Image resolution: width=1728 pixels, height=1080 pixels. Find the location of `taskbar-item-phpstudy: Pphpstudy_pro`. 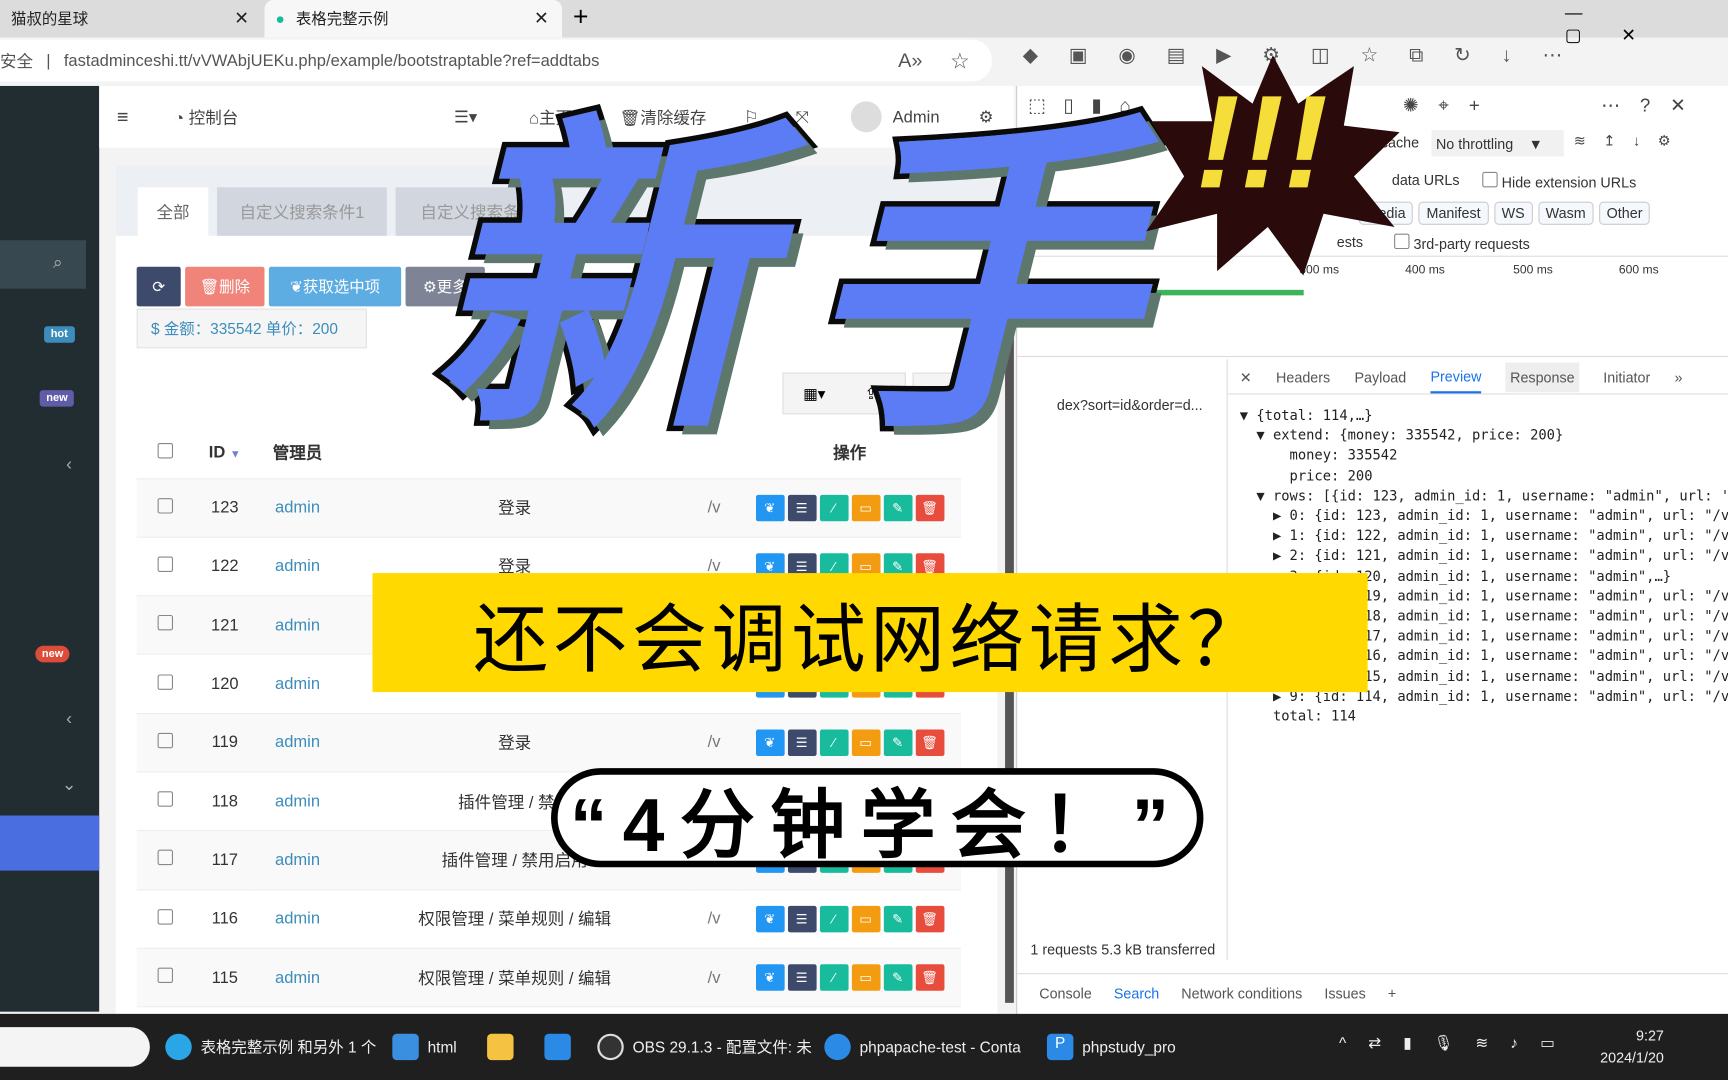

taskbar-item-phpstudy: Pphpstudy_pro is located at coordinates (1111, 1047).